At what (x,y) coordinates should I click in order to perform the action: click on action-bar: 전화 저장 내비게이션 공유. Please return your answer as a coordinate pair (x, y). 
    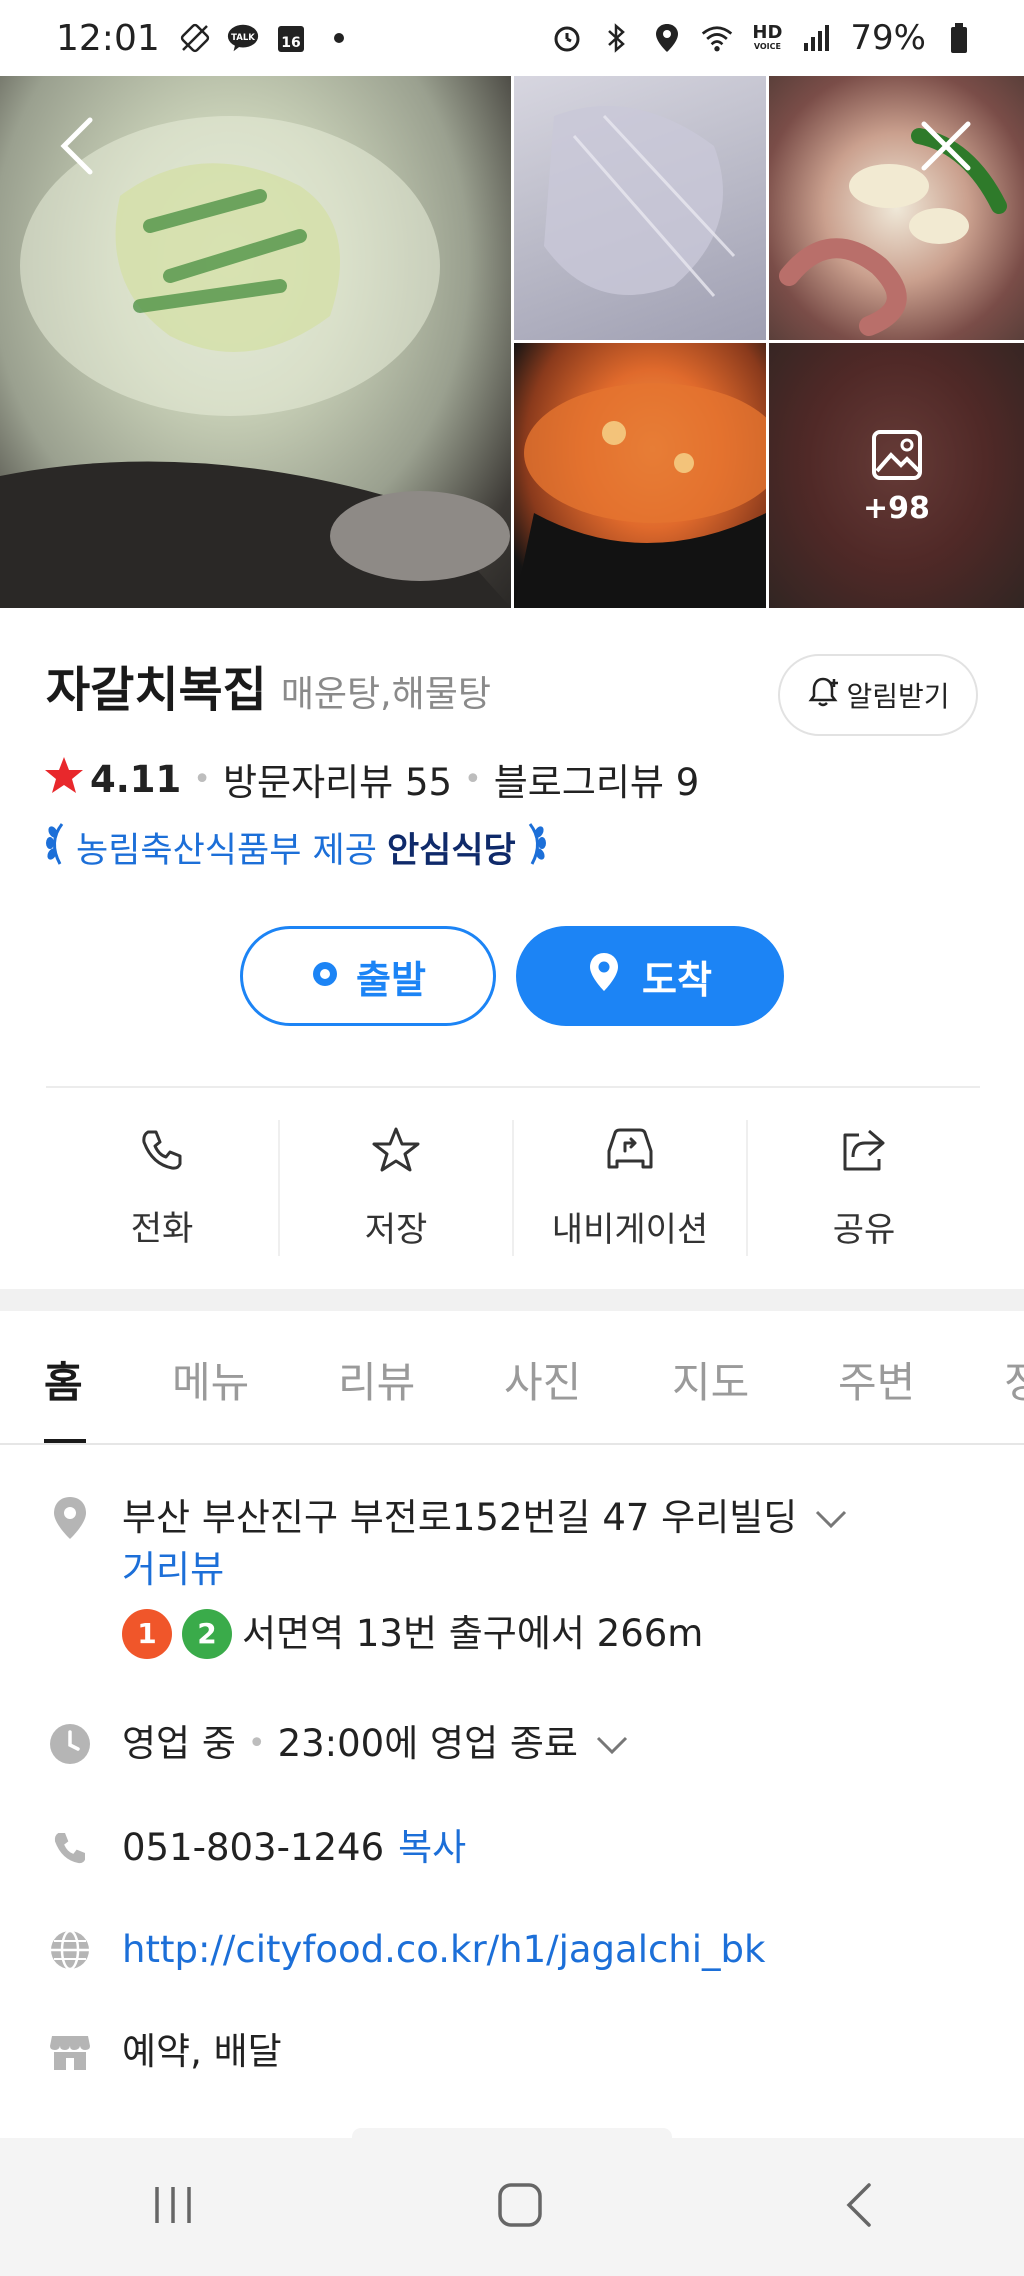
    Looking at the image, I should click on (513, 1188).